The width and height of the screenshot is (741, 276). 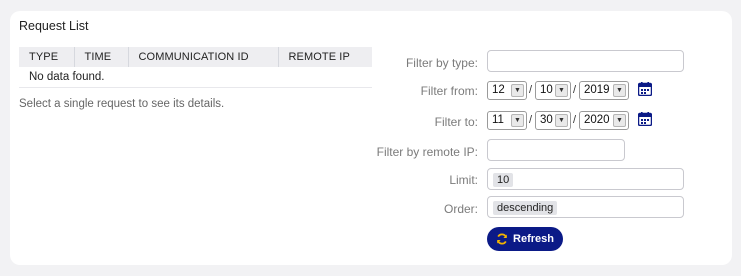 I want to click on filter-from-label: Filter from:, so click(x=449, y=91).